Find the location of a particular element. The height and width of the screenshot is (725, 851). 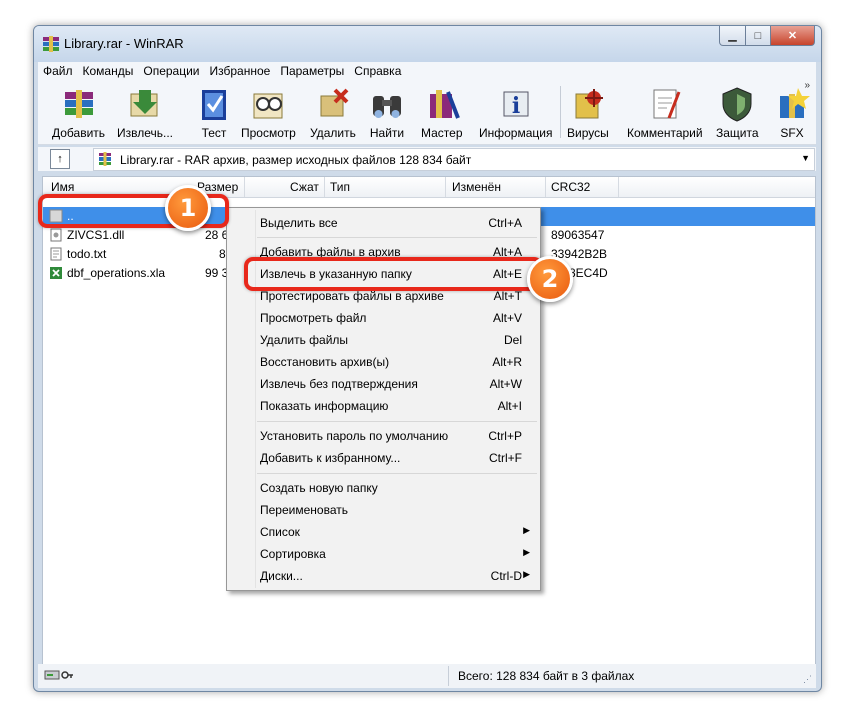

view-label: Просмотр is located at coordinates (268, 133).